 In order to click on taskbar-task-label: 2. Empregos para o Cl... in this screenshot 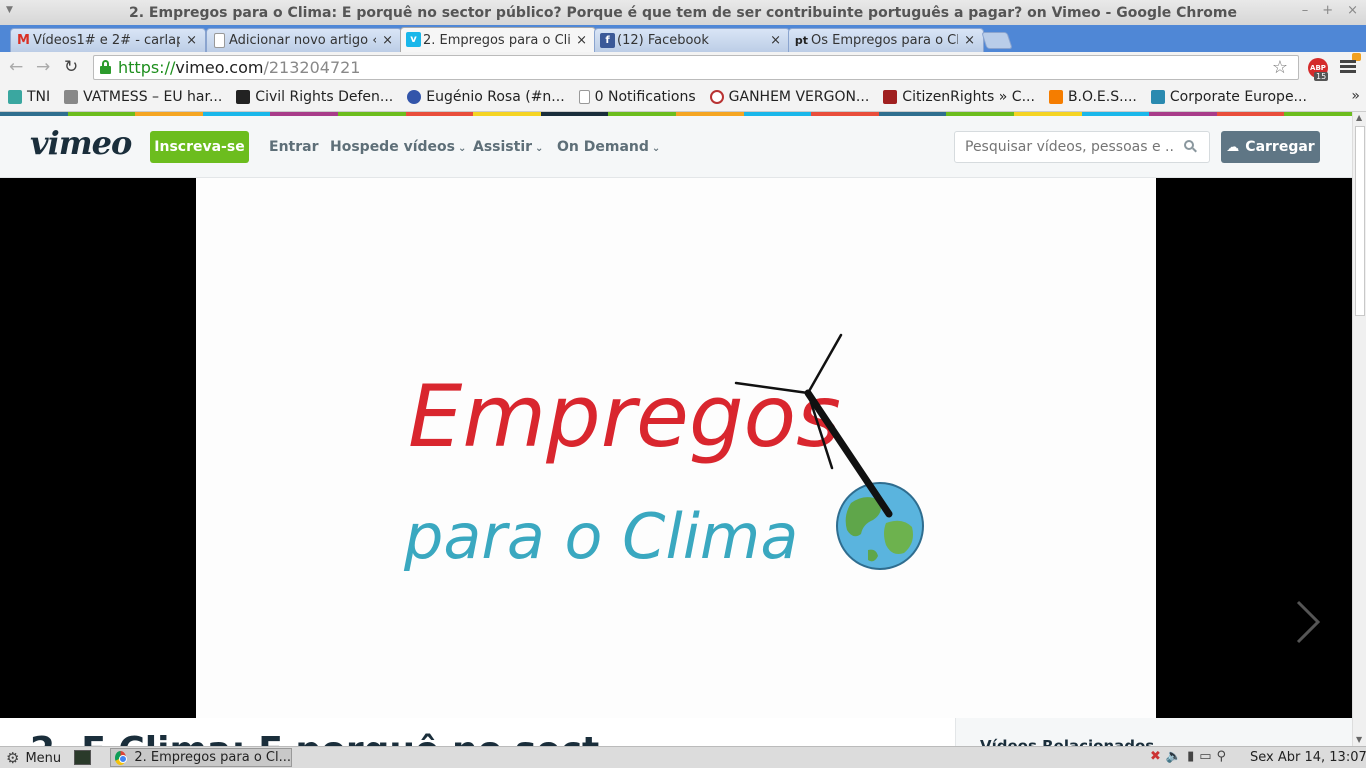, I will do `click(212, 757)`.